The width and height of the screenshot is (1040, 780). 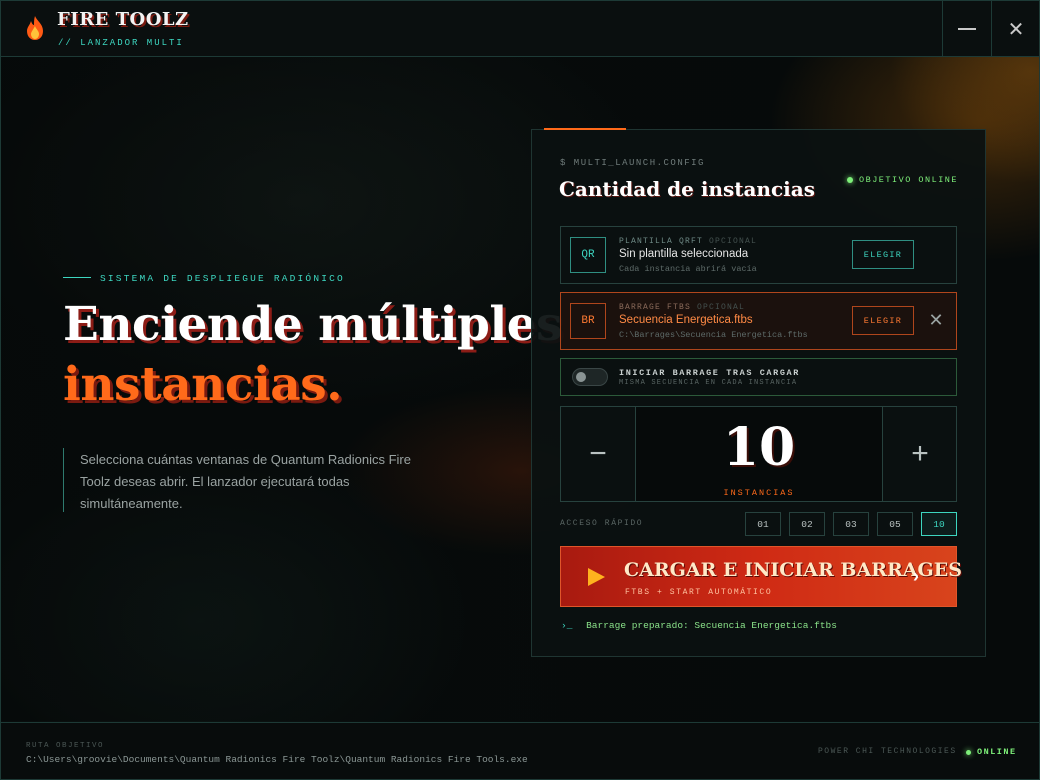 I want to click on app-title: FIRE TOOLZ, so click(x=123, y=19).